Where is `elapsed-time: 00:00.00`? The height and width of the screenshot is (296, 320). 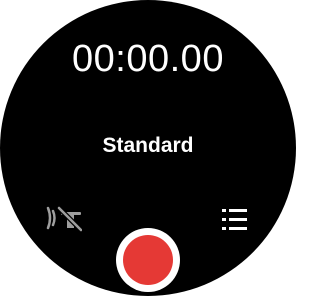 elapsed-time: 00:00.00 is located at coordinates (148, 59).